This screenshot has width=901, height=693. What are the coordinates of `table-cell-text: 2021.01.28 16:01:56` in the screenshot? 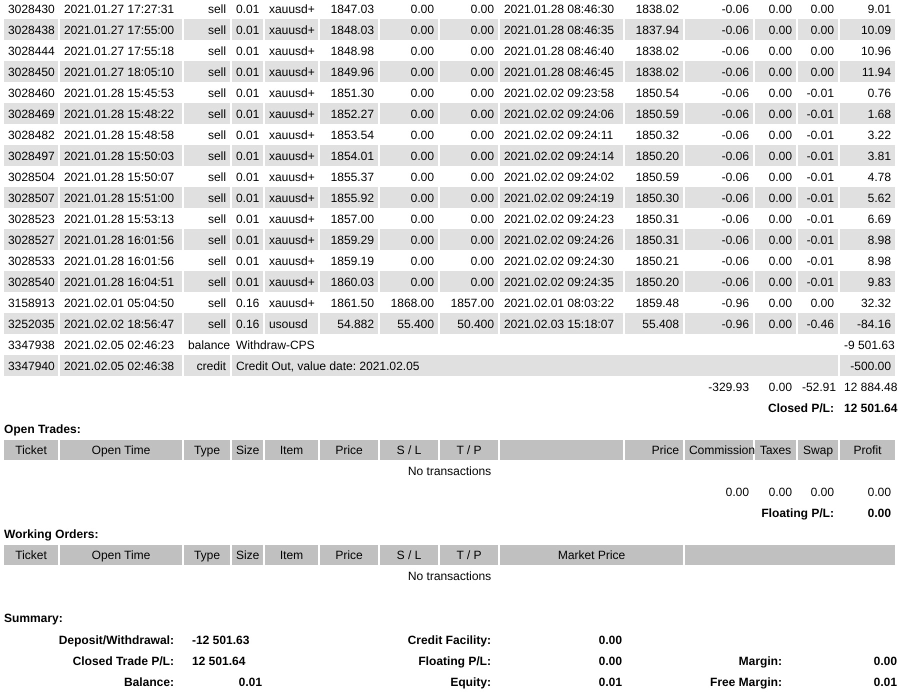 It's located at (119, 261).